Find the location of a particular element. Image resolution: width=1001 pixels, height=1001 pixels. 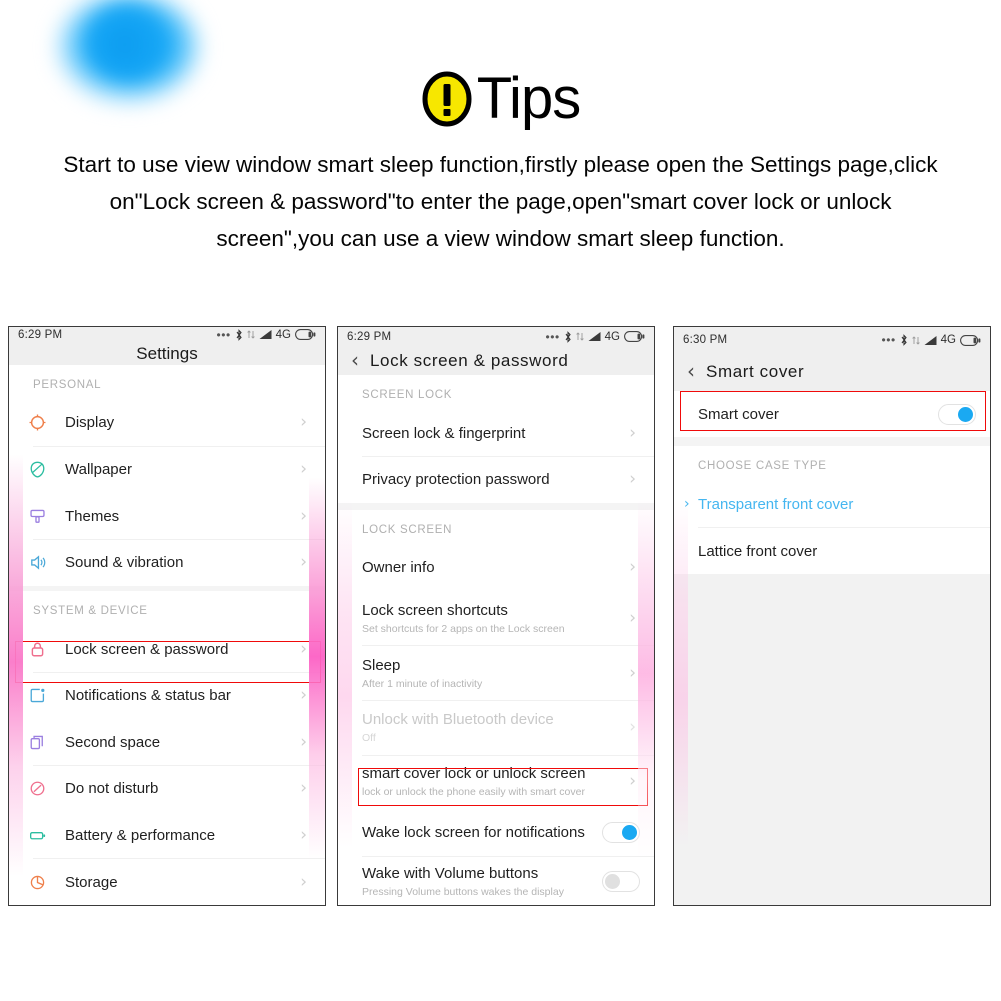

app-bar: ‹ Lock screen & password is located at coordinates (496, 360).